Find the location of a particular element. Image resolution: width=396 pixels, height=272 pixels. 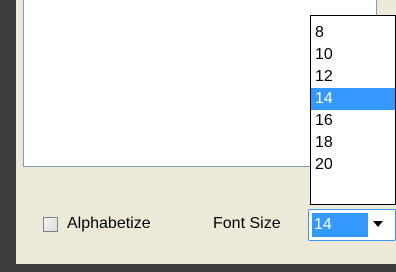

dropdown-option-18: 18 is located at coordinates (353, 143).